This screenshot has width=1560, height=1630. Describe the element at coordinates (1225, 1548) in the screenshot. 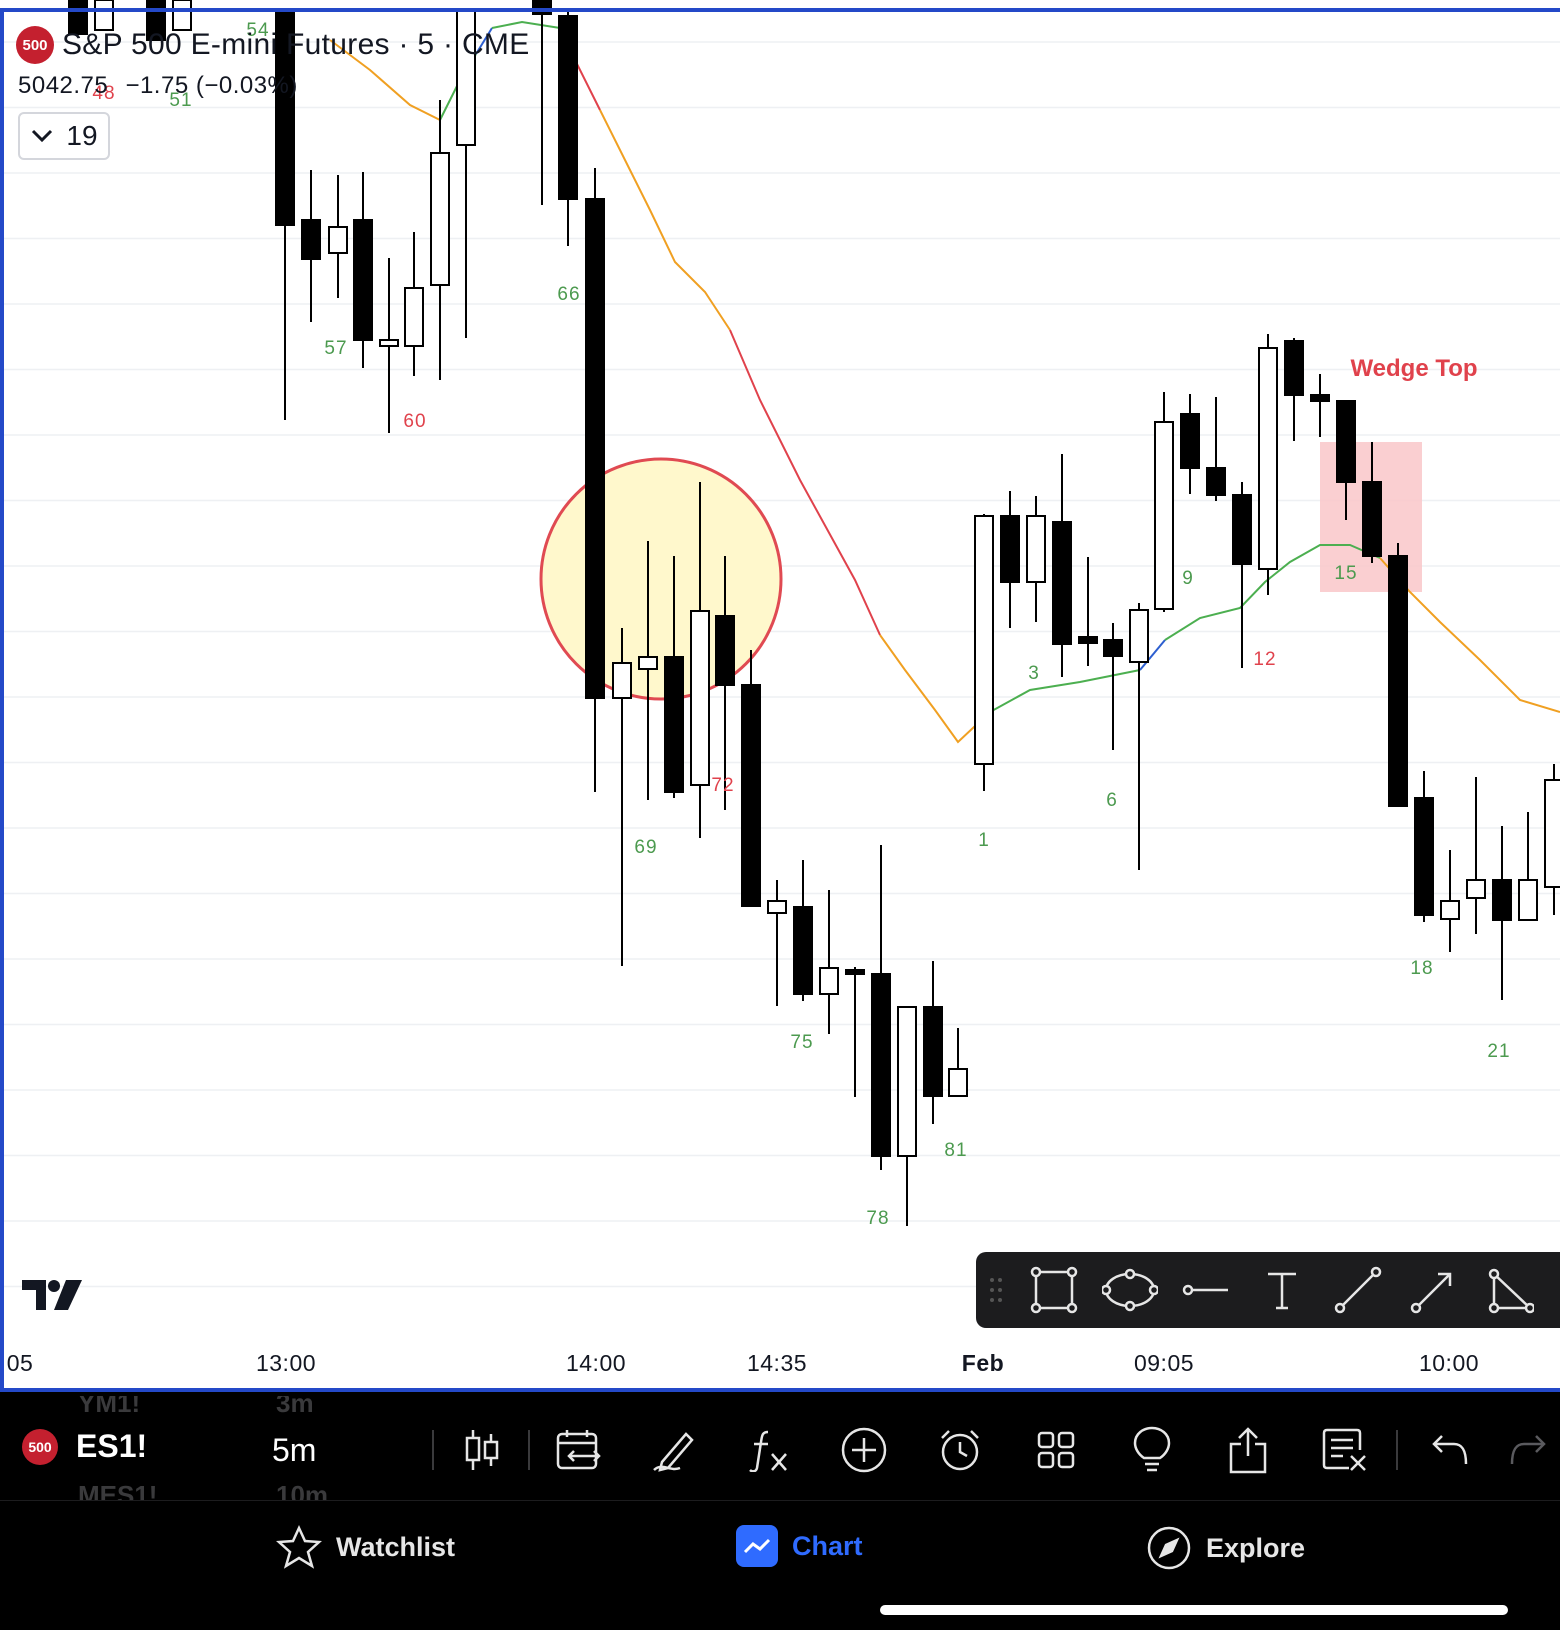

I see `tab-explore: Explore` at that location.